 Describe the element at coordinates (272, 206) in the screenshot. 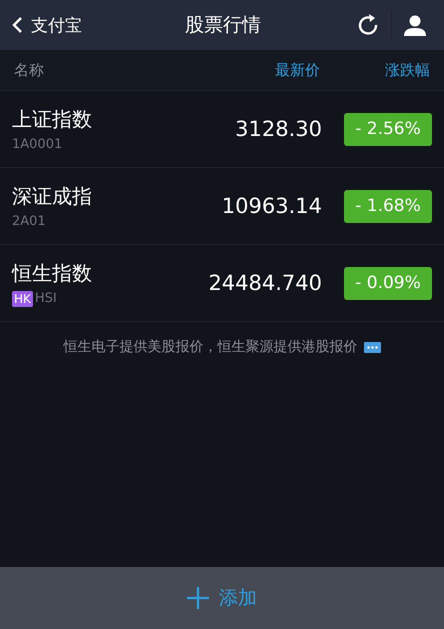

I see `stock-price: 10963.14` at that location.